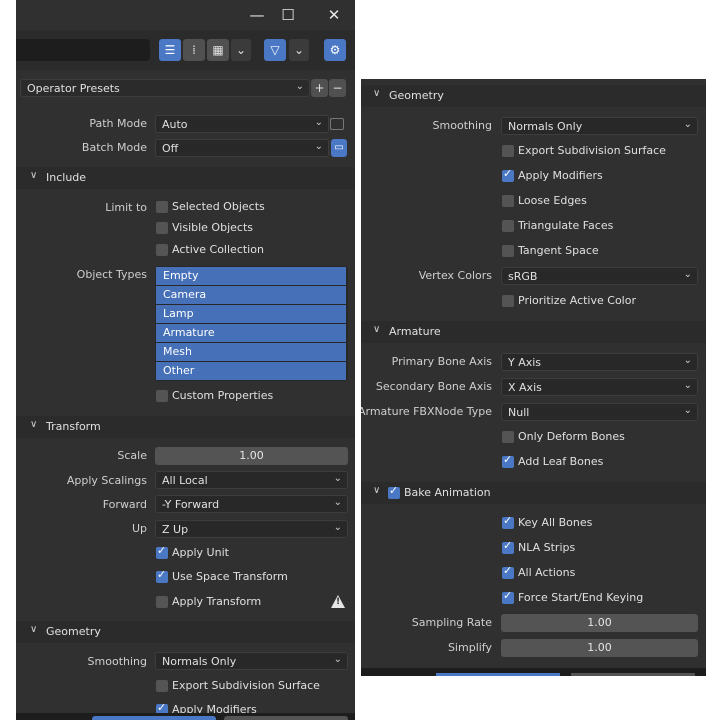  What do you see at coordinates (185, 427) in the screenshot?
I see `transform-section-header: ∨ Transform` at bounding box center [185, 427].